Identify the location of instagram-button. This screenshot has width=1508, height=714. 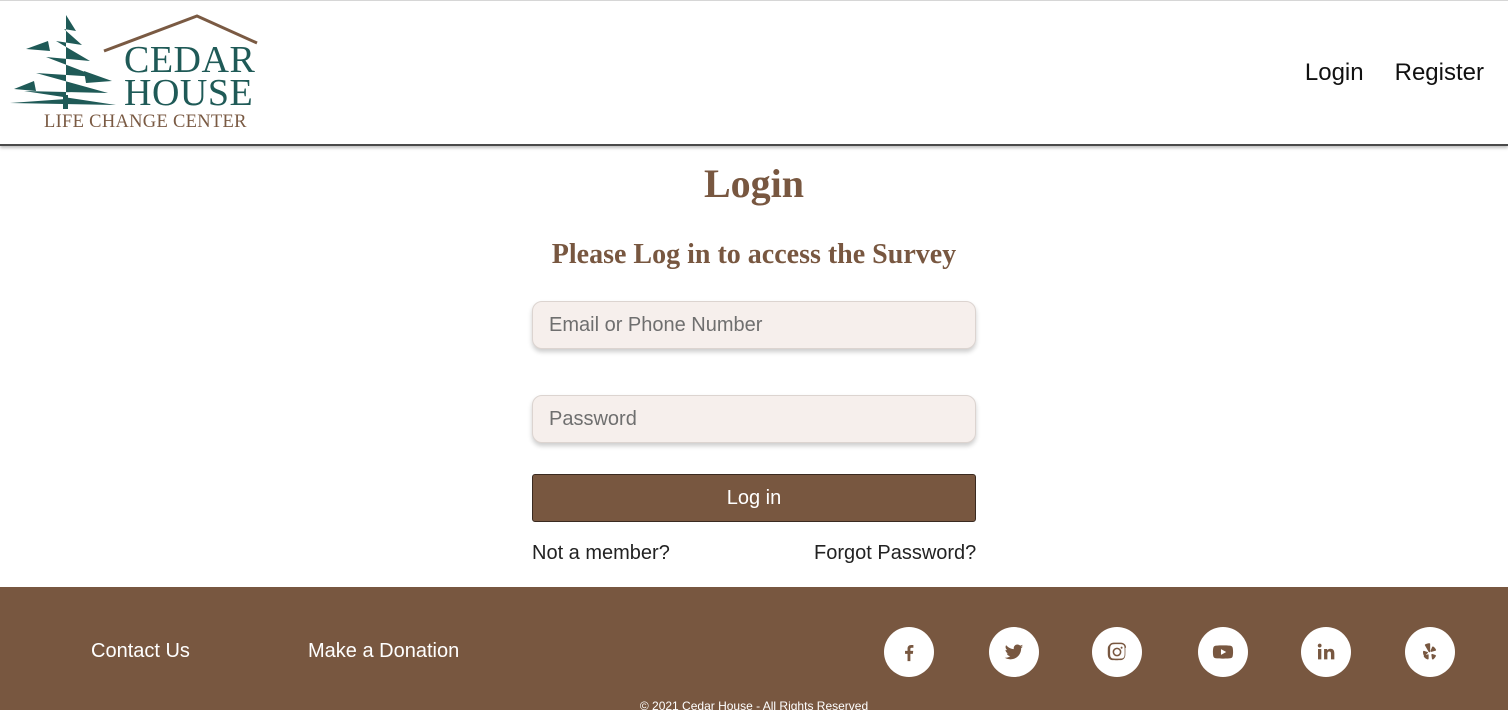
(1117, 652).